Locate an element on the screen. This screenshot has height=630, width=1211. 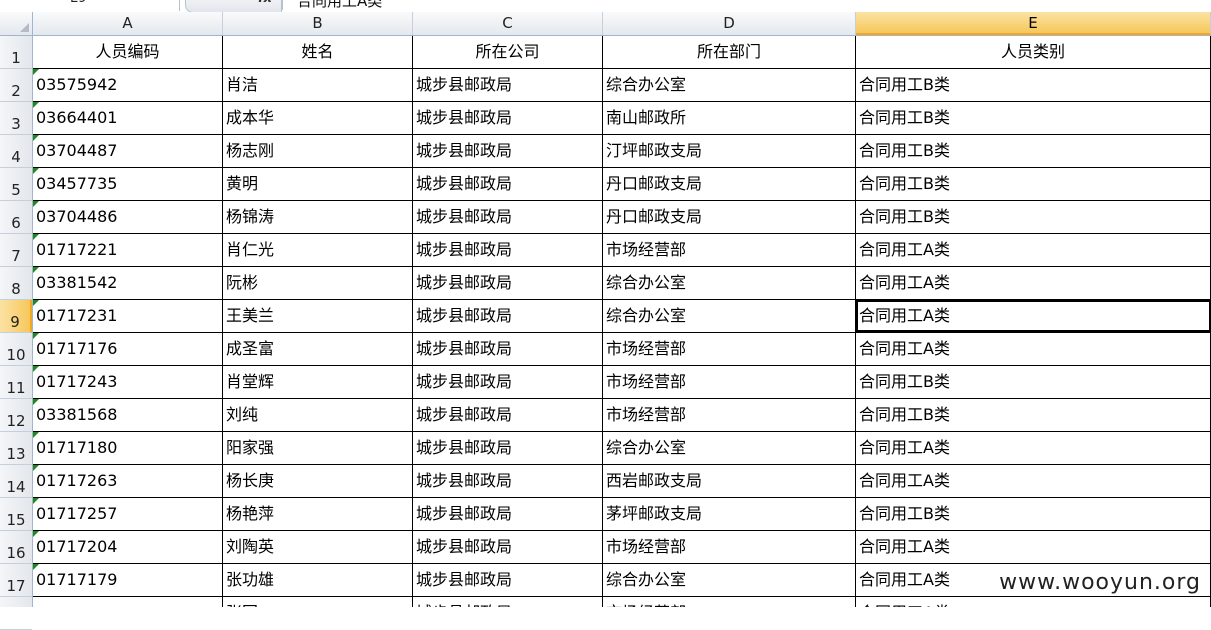
cell-a12: 03381568 is located at coordinates (128, 415).